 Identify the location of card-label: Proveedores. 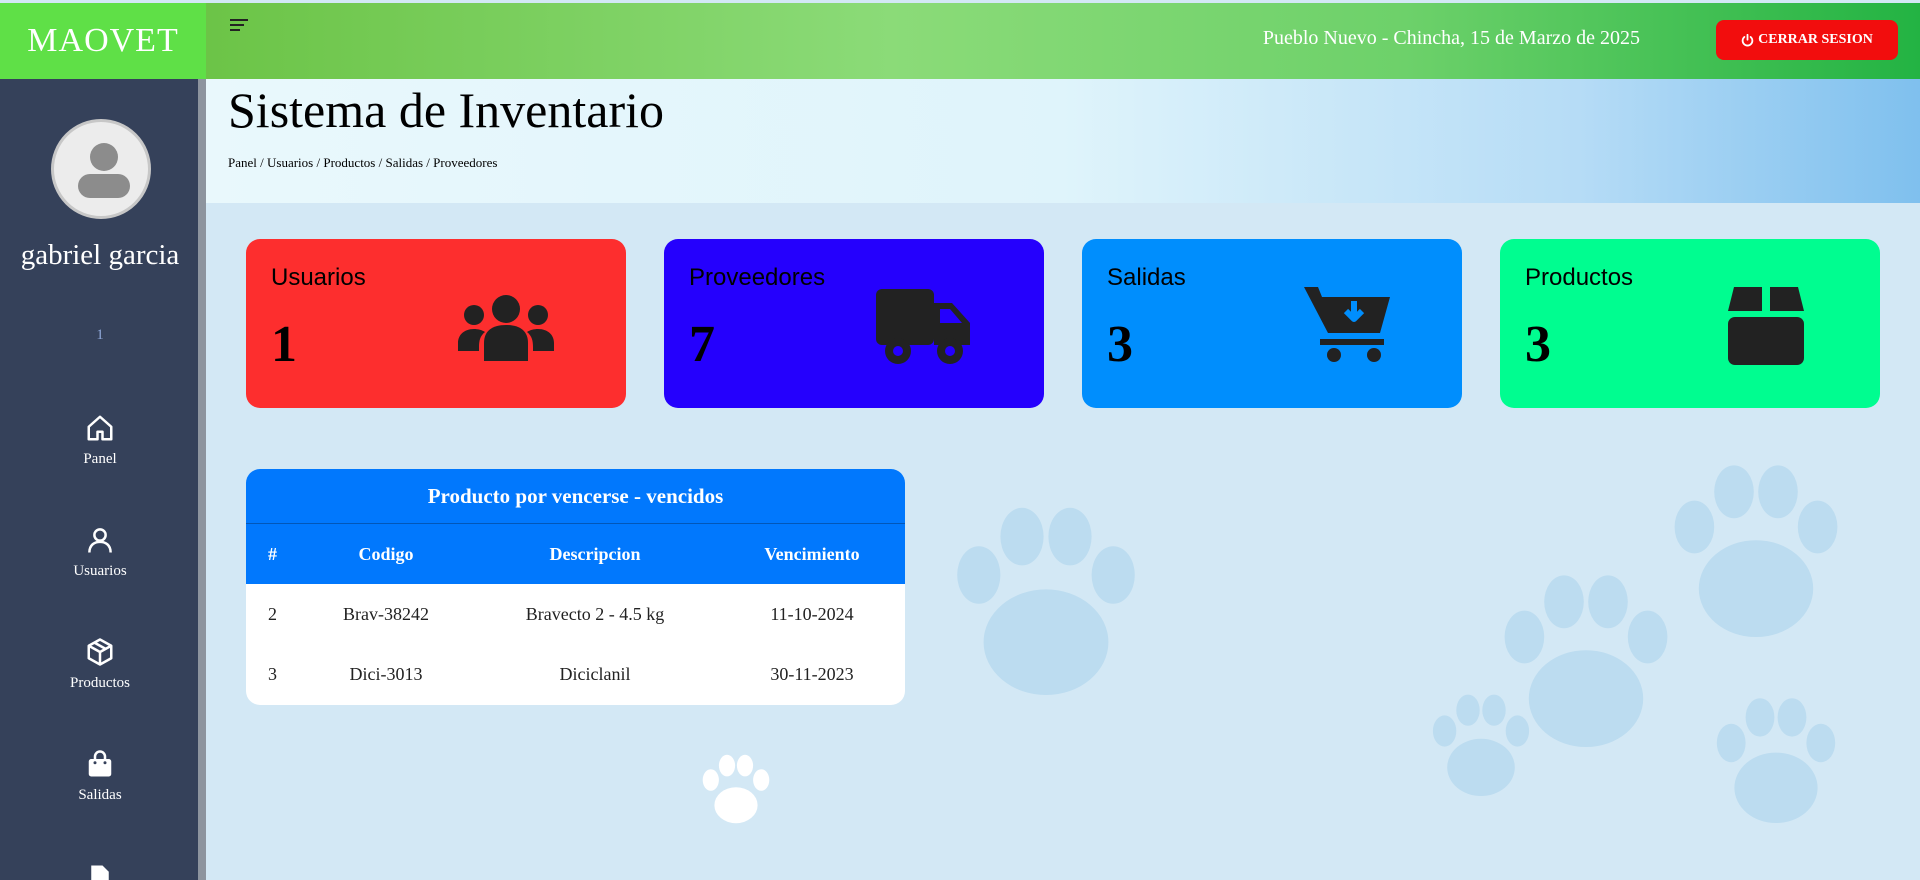
(757, 277).